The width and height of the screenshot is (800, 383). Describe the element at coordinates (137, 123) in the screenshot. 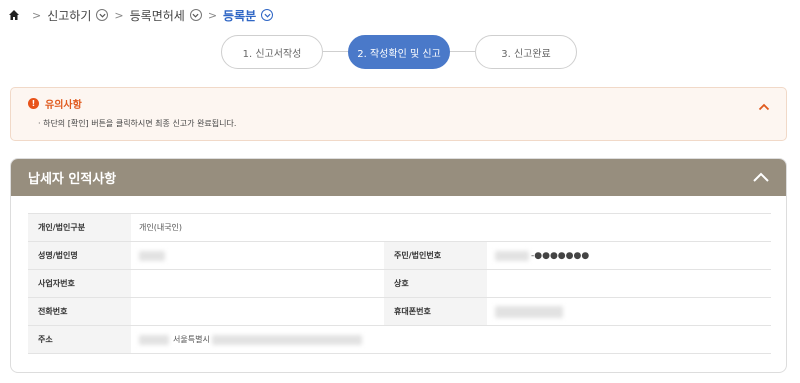

I see `notice-text: · 하단의 [확인] 버튼을 클릭하시면 최종 신고가 완료됩니다.` at that location.